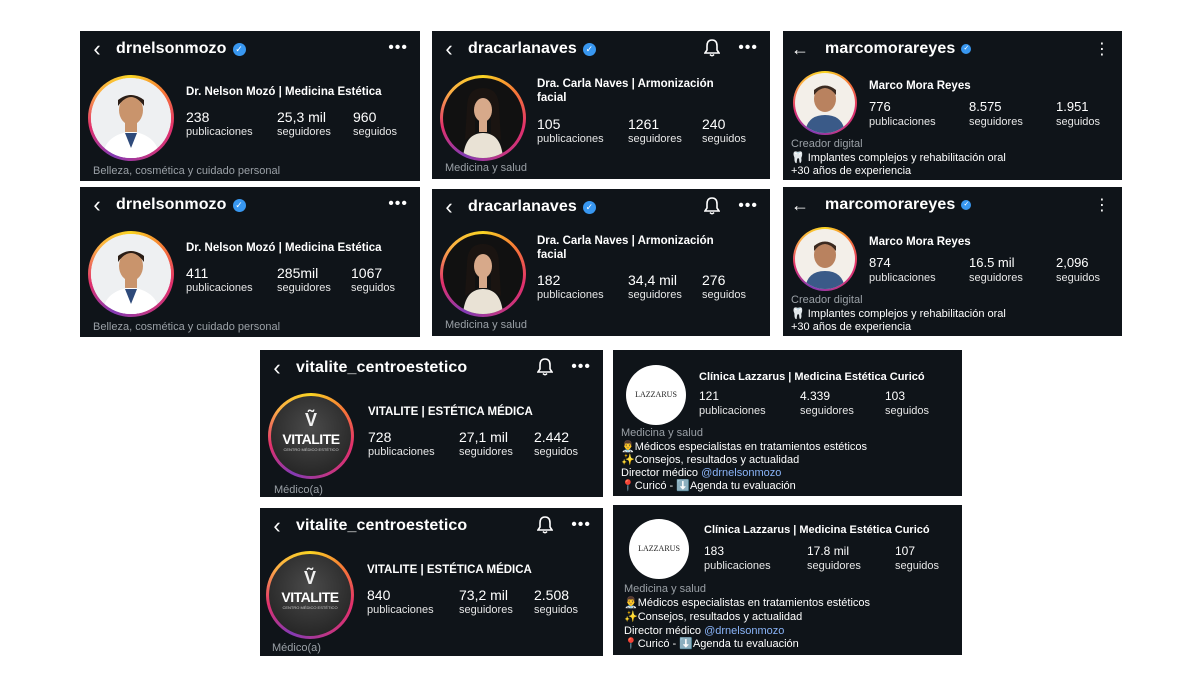 This screenshot has height=675, width=1200. I want to click on profile-category: Medicina y salud, so click(486, 325).